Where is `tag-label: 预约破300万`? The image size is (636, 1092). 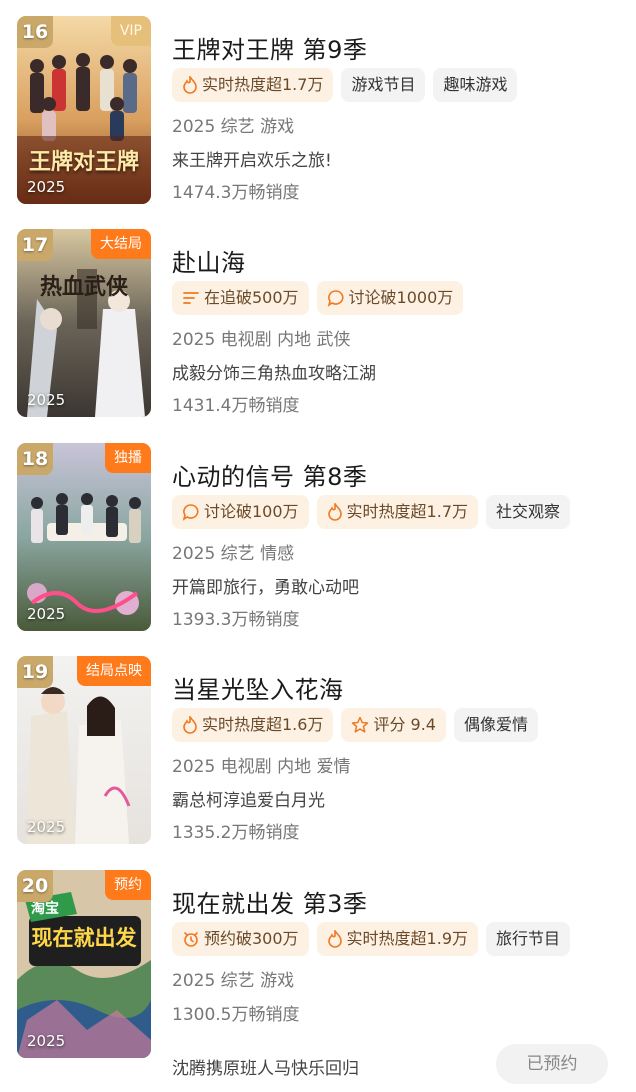 tag-label: 预约破300万 is located at coordinates (251, 938).